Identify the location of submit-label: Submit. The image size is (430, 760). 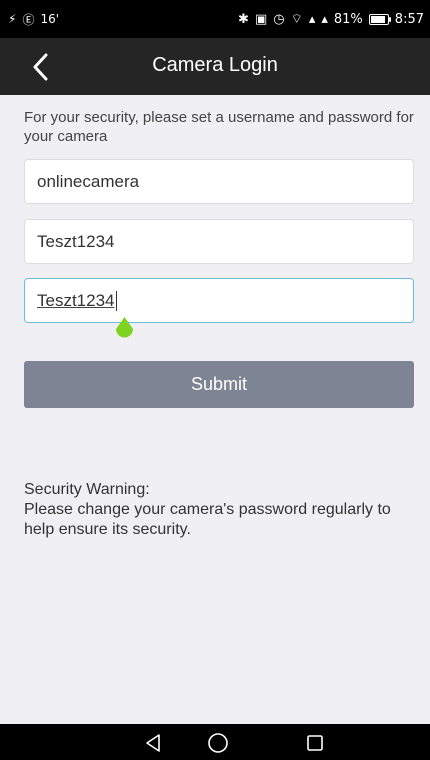
(219, 384).